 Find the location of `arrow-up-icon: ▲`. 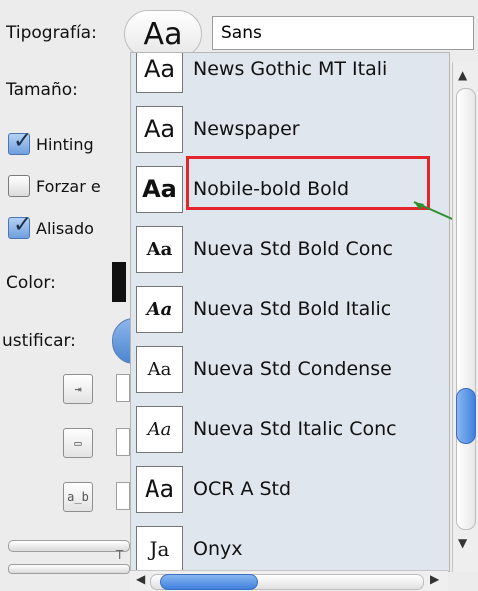

arrow-up-icon: ▲ is located at coordinates (462, 75).